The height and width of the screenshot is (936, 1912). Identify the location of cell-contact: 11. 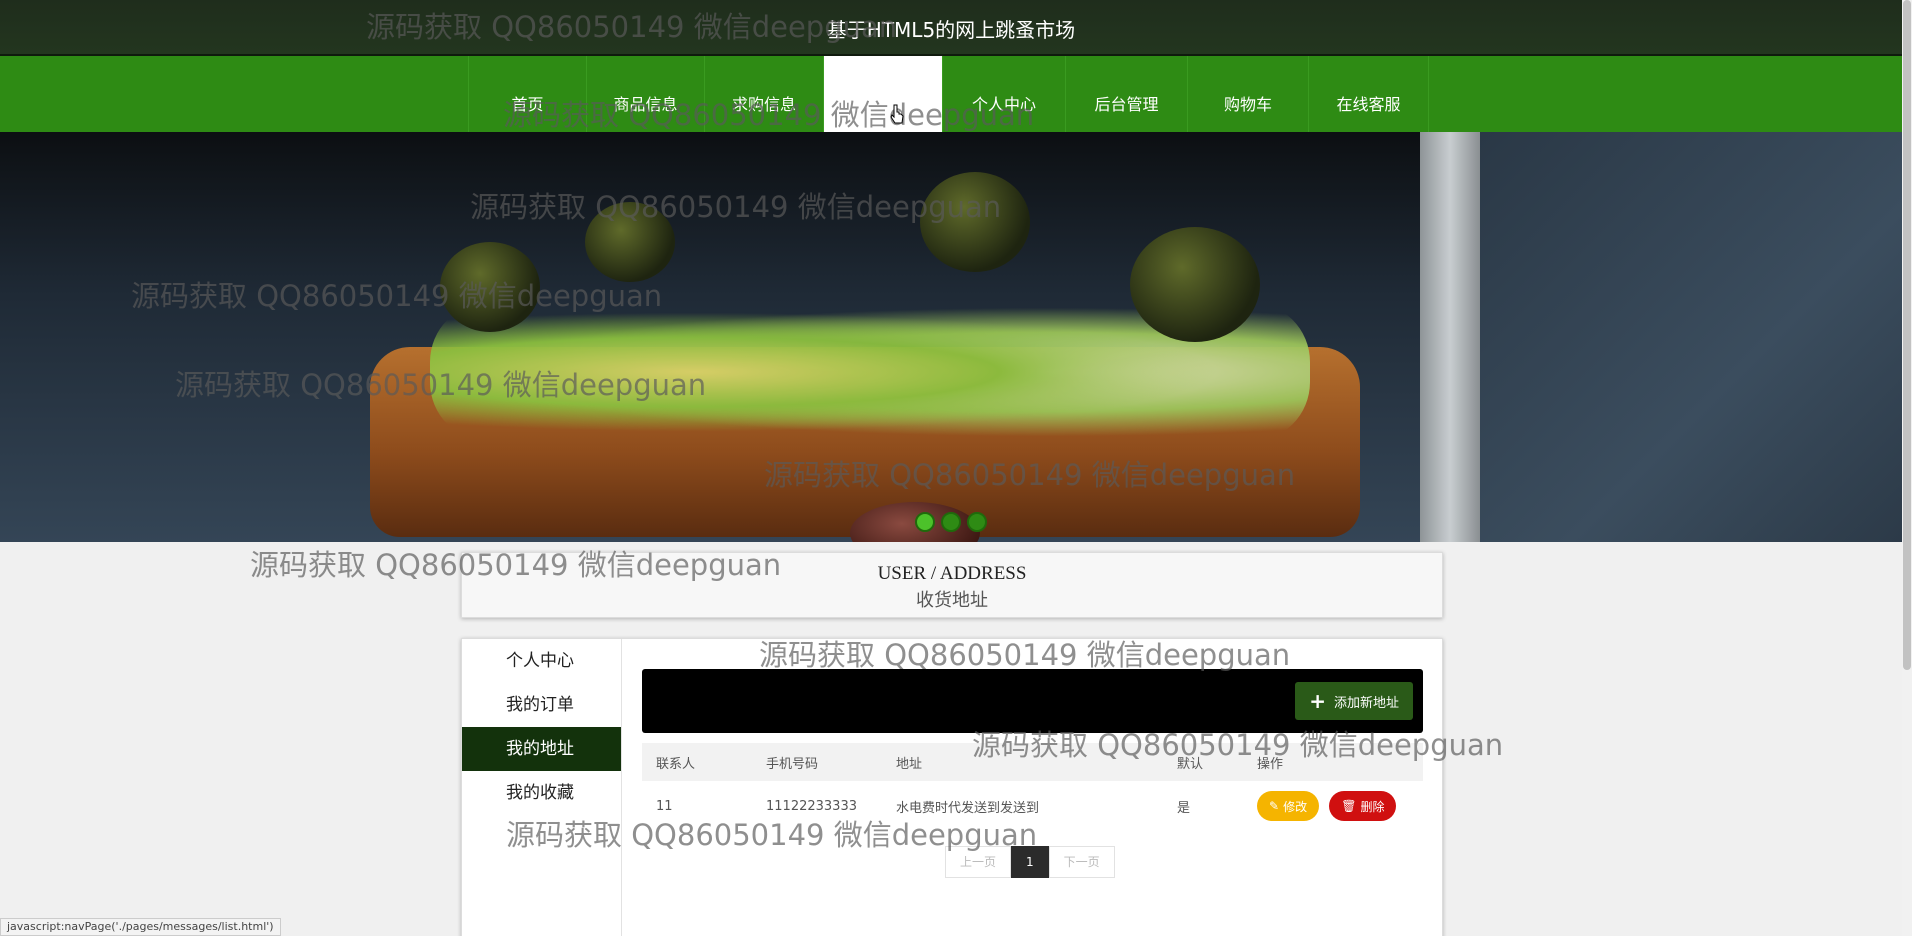
(664, 806).